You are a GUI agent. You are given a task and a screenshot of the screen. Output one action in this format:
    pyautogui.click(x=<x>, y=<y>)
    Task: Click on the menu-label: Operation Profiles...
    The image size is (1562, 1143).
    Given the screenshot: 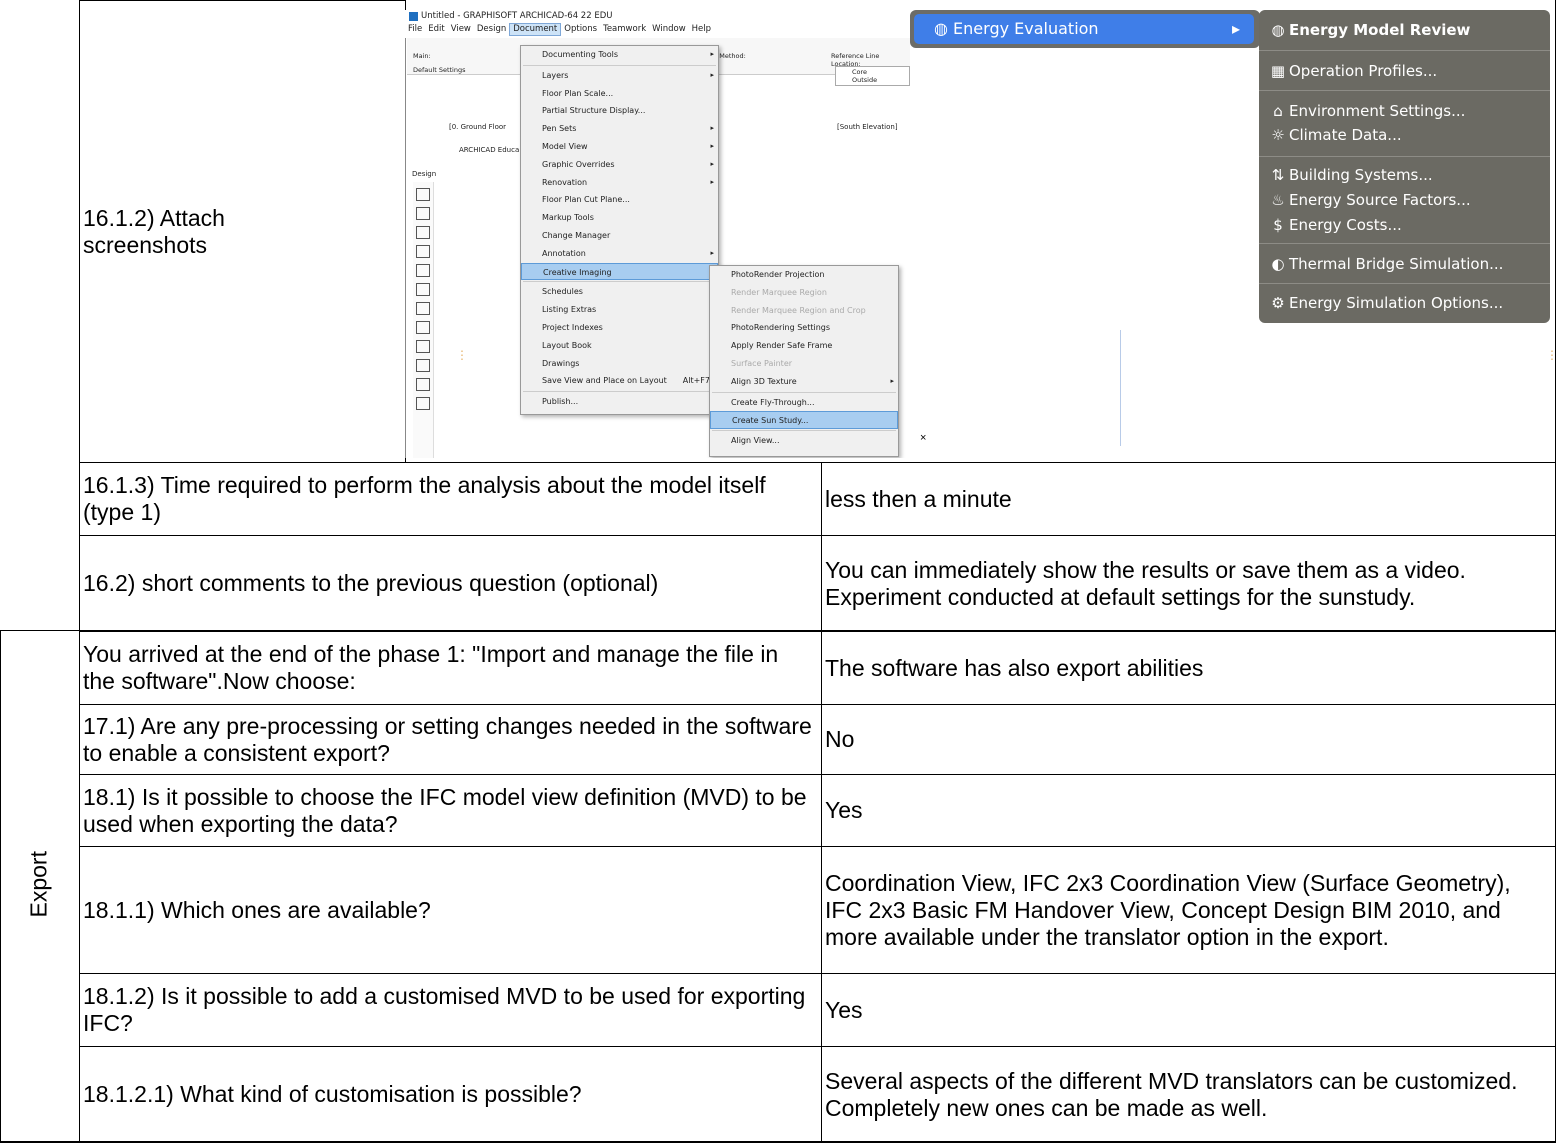 What is the action you would take?
    pyautogui.click(x=1363, y=71)
    